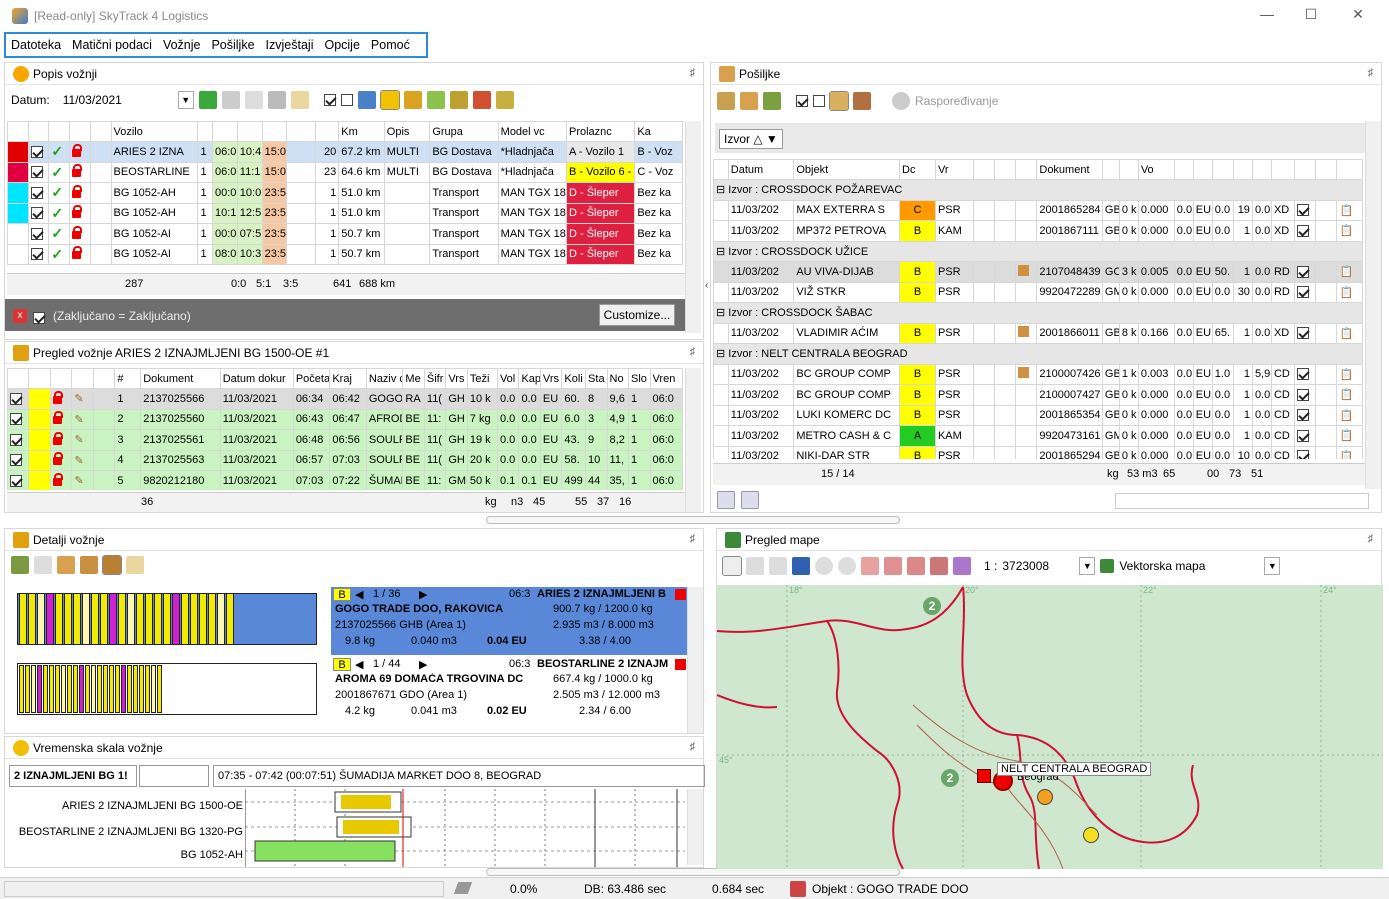  I want to click on col-header: #, so click(128, 378).